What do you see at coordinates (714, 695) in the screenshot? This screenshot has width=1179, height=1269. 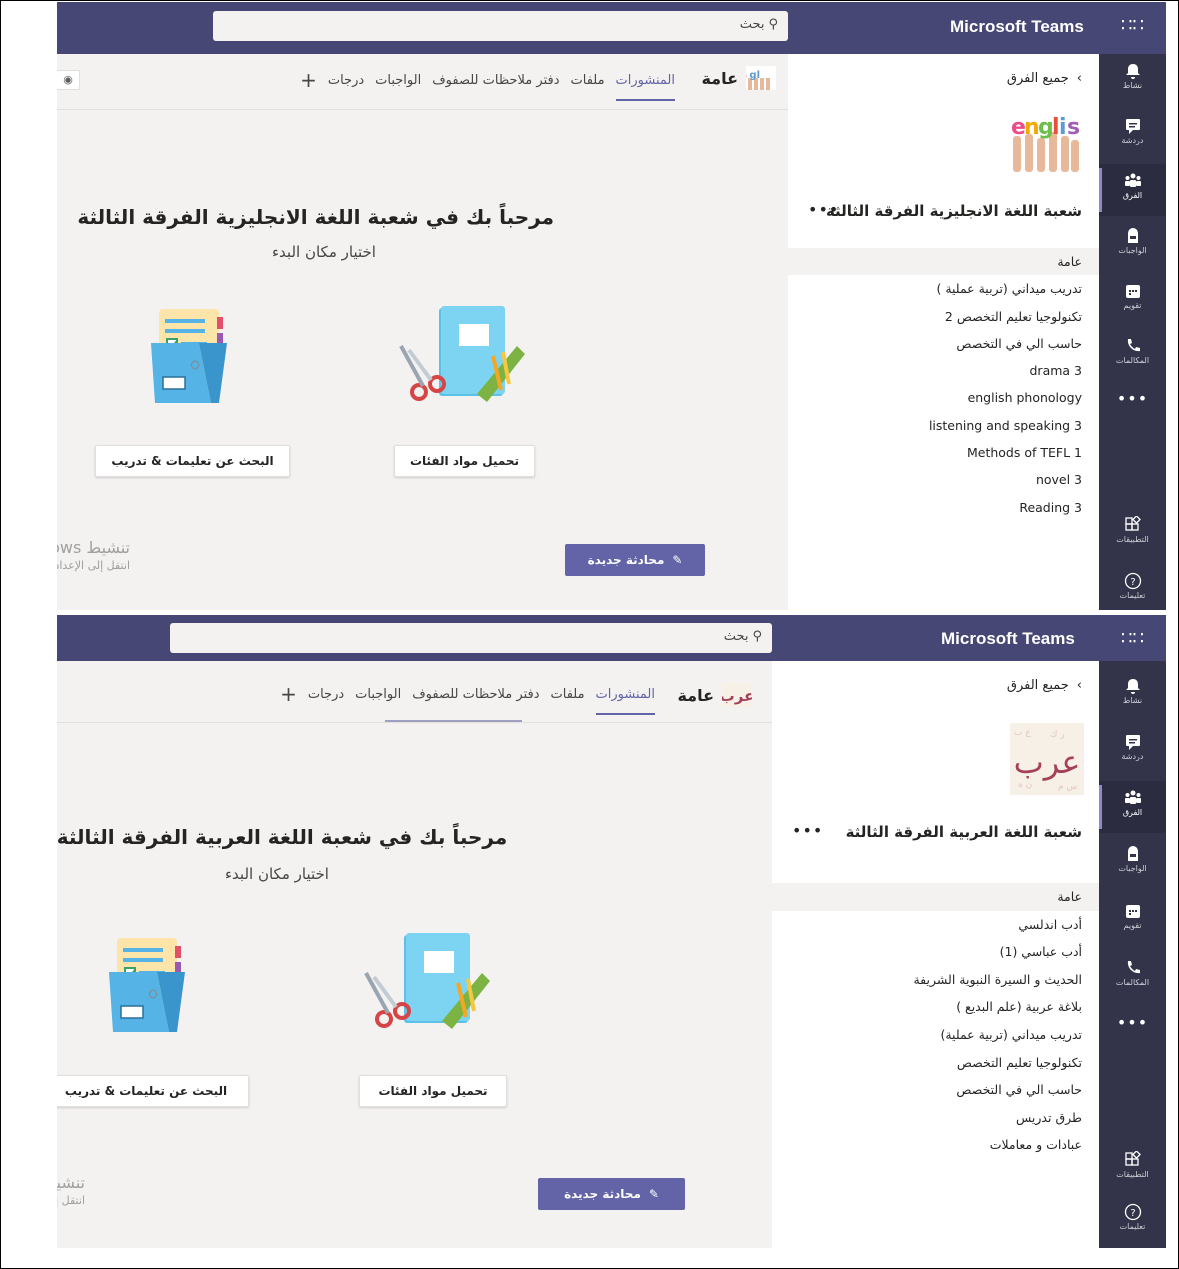 I see `channel-title-group: عرب عامة` at bounding box center [714, 695].